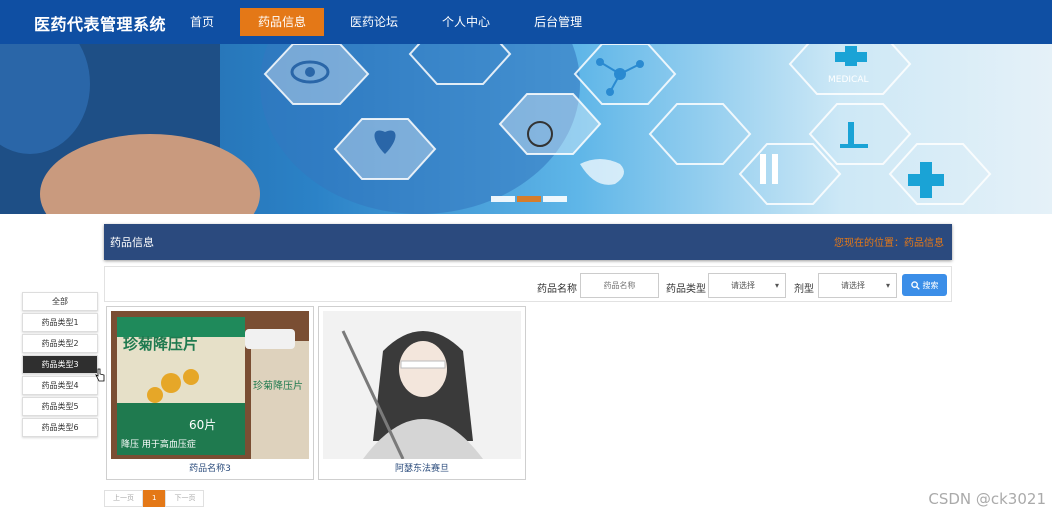 This screenshot has width=1052, height=519. I want to click on product-bottle-label: 珍菊降压片, so click(278, 385).